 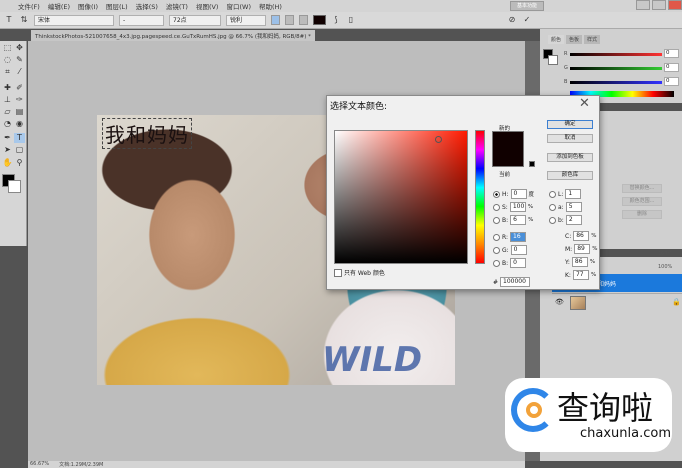 What do you see at coordinates (7, 124) in the screenshot?
I see `blur-tool-icon: ◔` at bounding box center [7, 124].